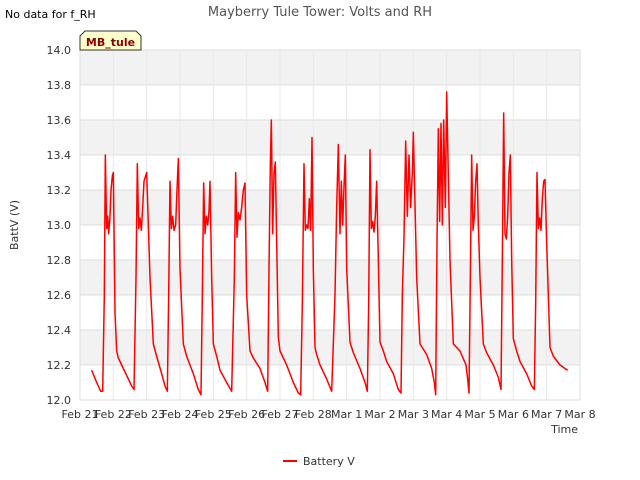 The height and width of the screenshot is (480, 640). Describe the element at coordinates (346, 414) in the screenshot. I see `x-tick-label: Mar 1` at that location.